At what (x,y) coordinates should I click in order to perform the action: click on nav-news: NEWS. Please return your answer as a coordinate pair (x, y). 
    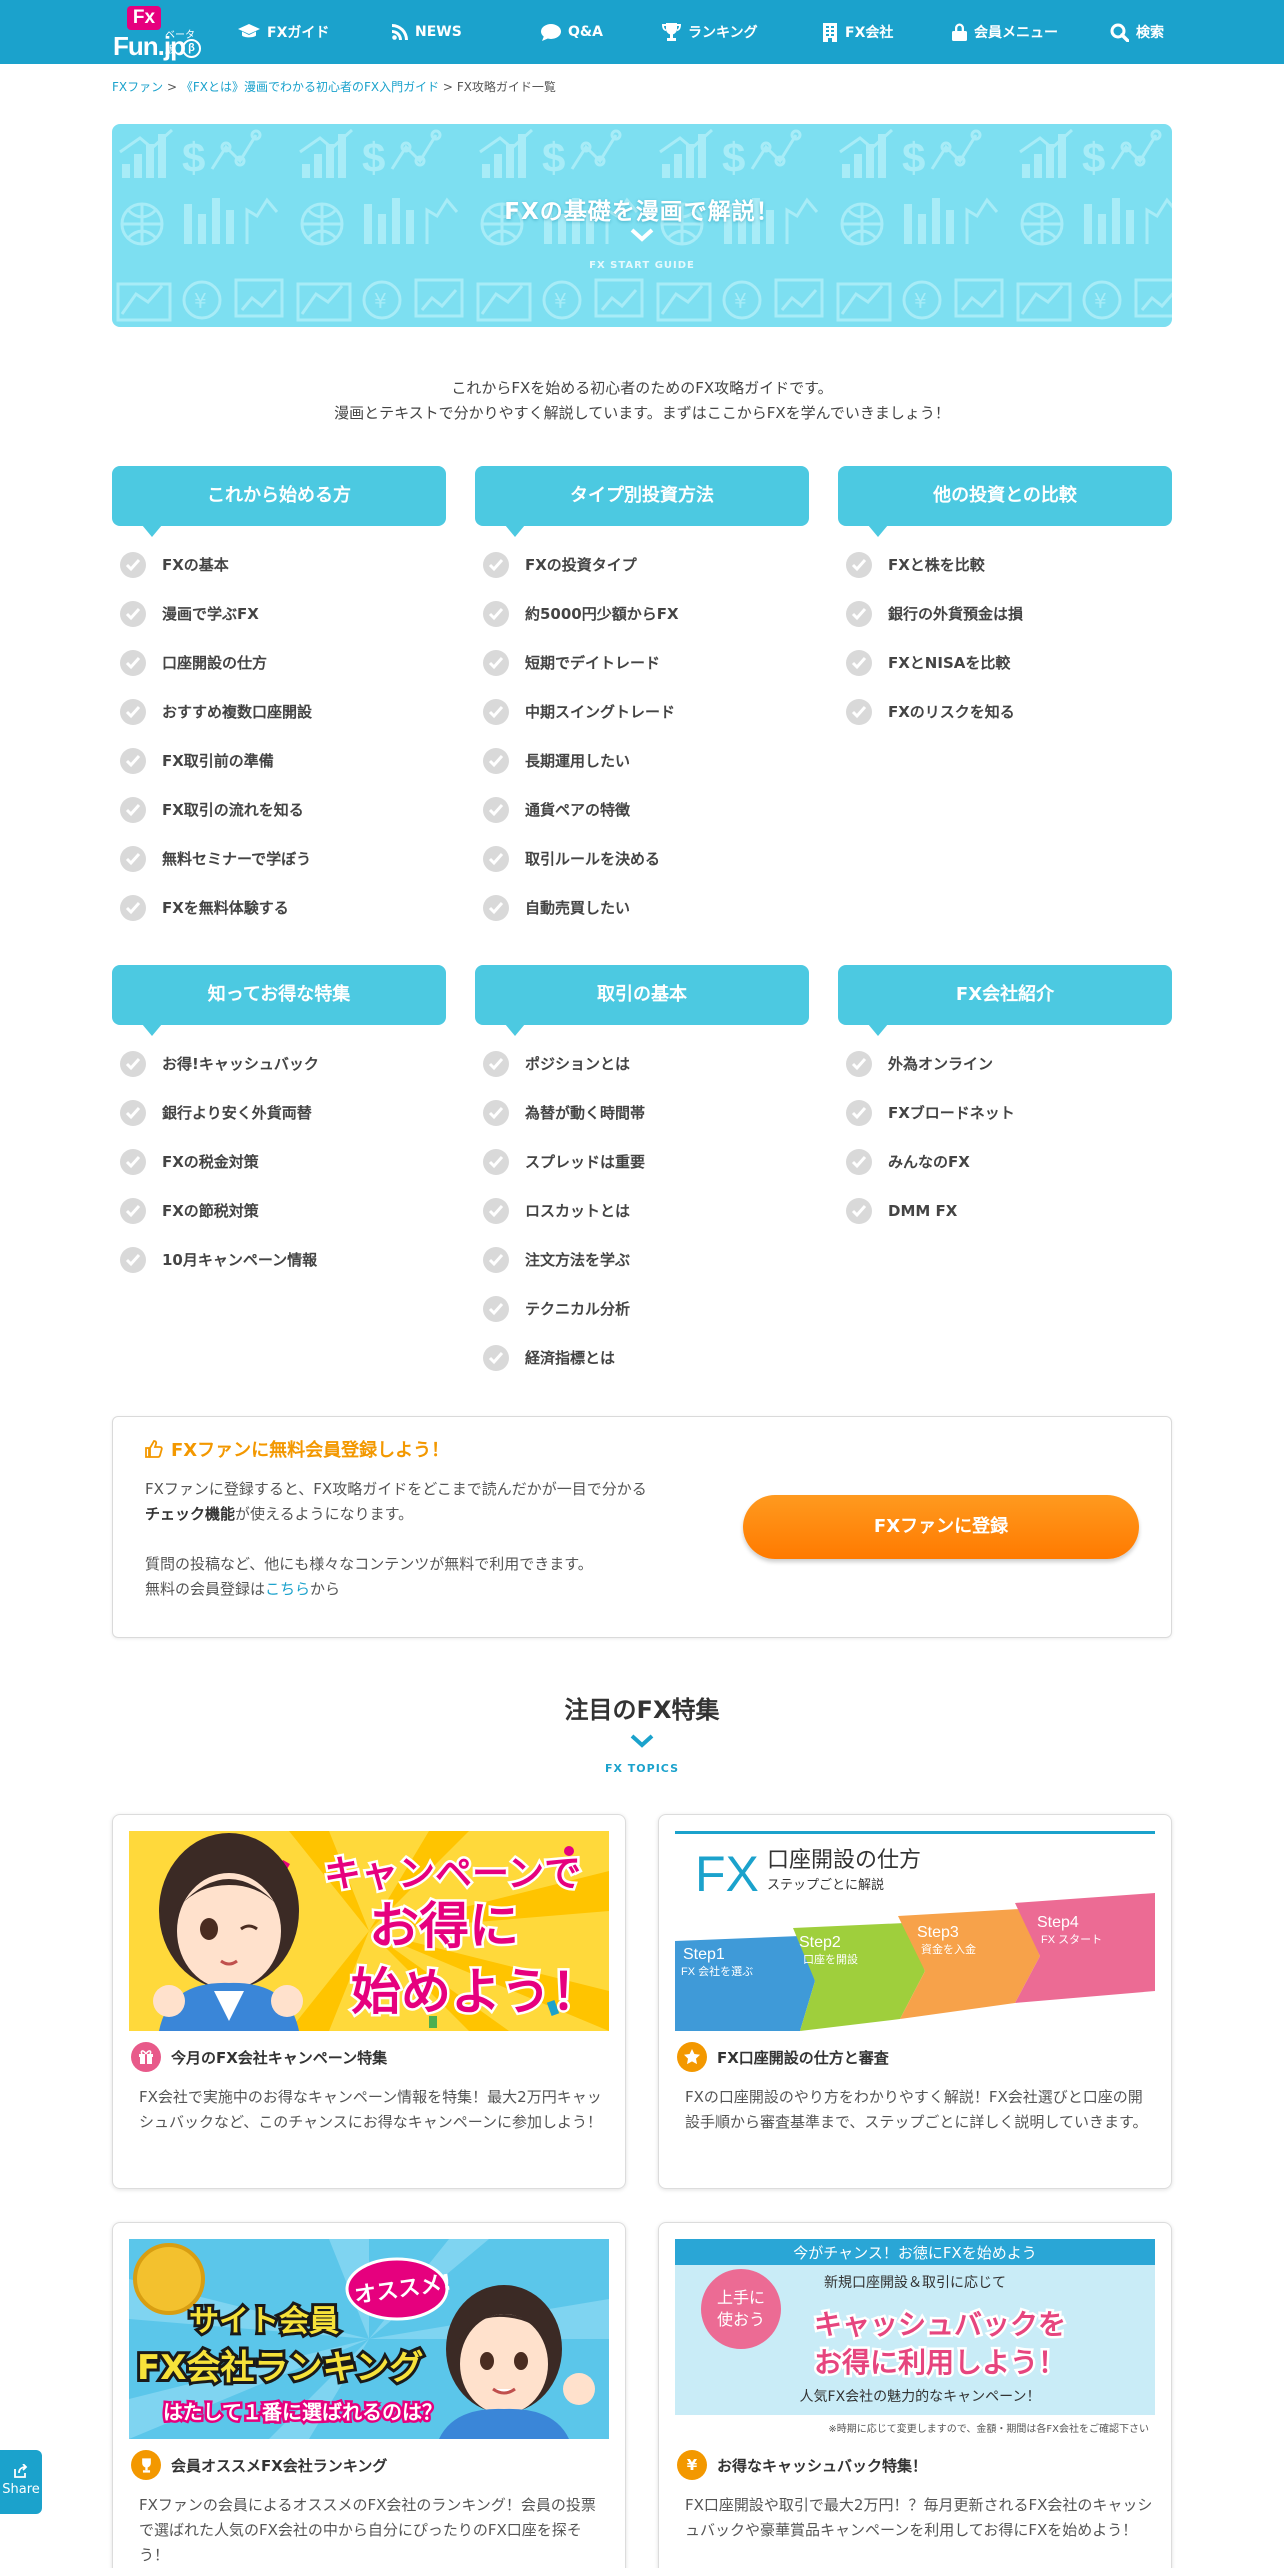
    Looking at the image, I should click on (427, 32).